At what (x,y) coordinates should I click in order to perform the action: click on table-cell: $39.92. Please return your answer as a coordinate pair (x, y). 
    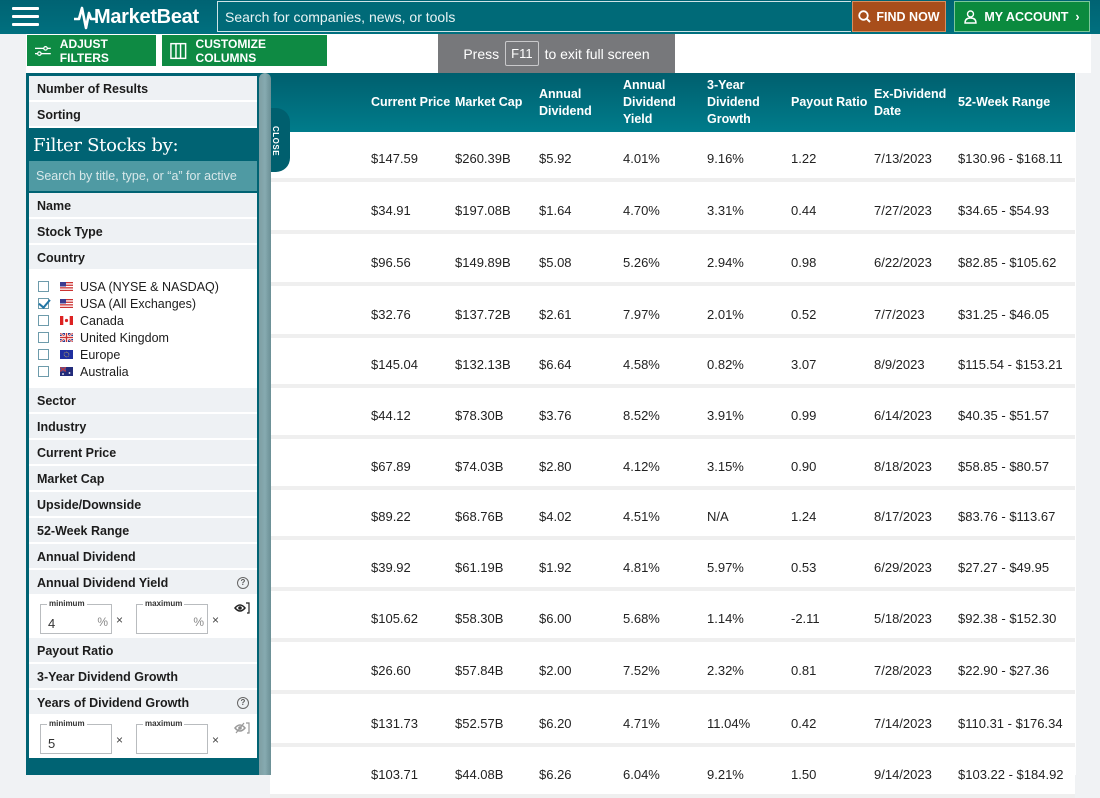
    Looking at the image, I should click on (391, 567).